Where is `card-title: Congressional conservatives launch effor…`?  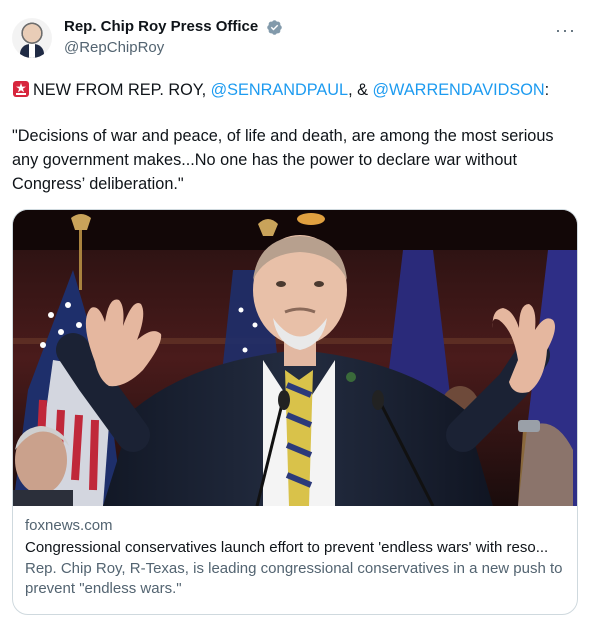
card-title: Congressional conservatives launch effor… is located at coordinates (295, 548).